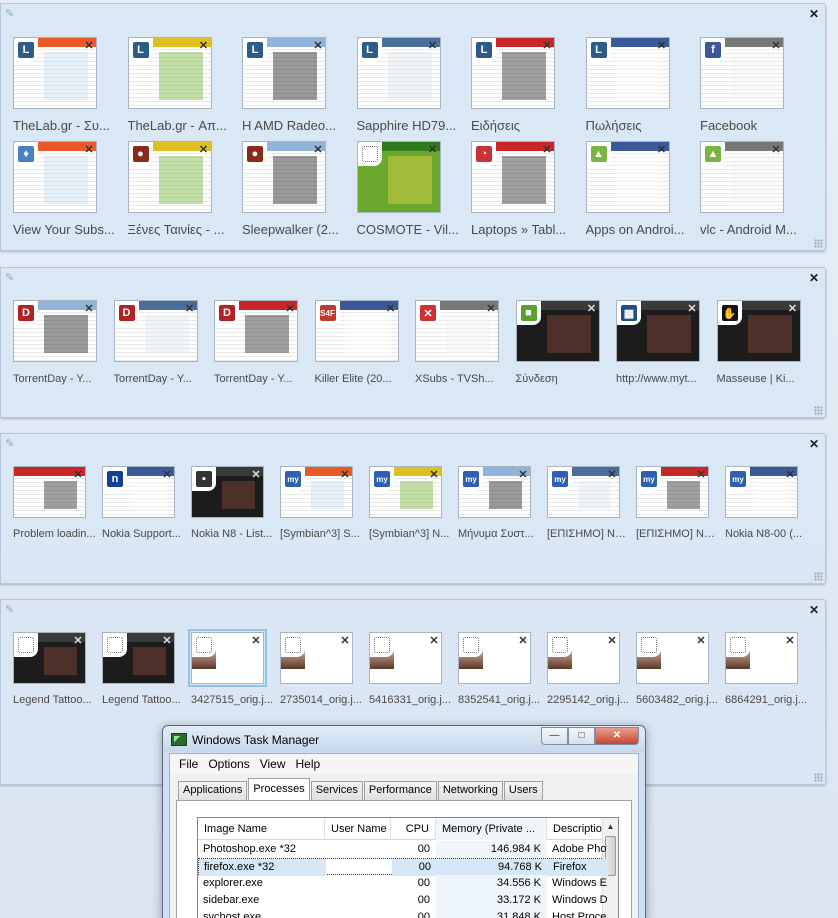 The height and width of the screenshot is (918, 838). I want to click on scroll-up-icon: ▲, so click(610, 826).